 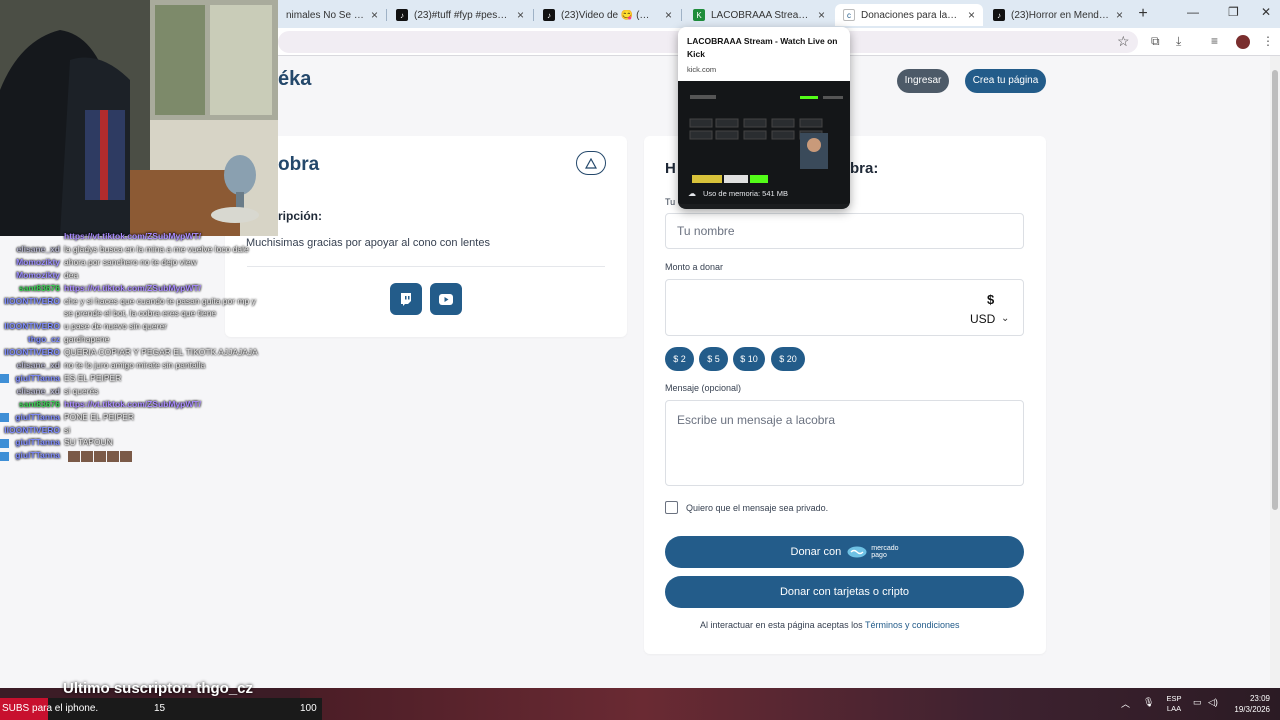 I want to click on twitch-button, so click(x=406, y=299).